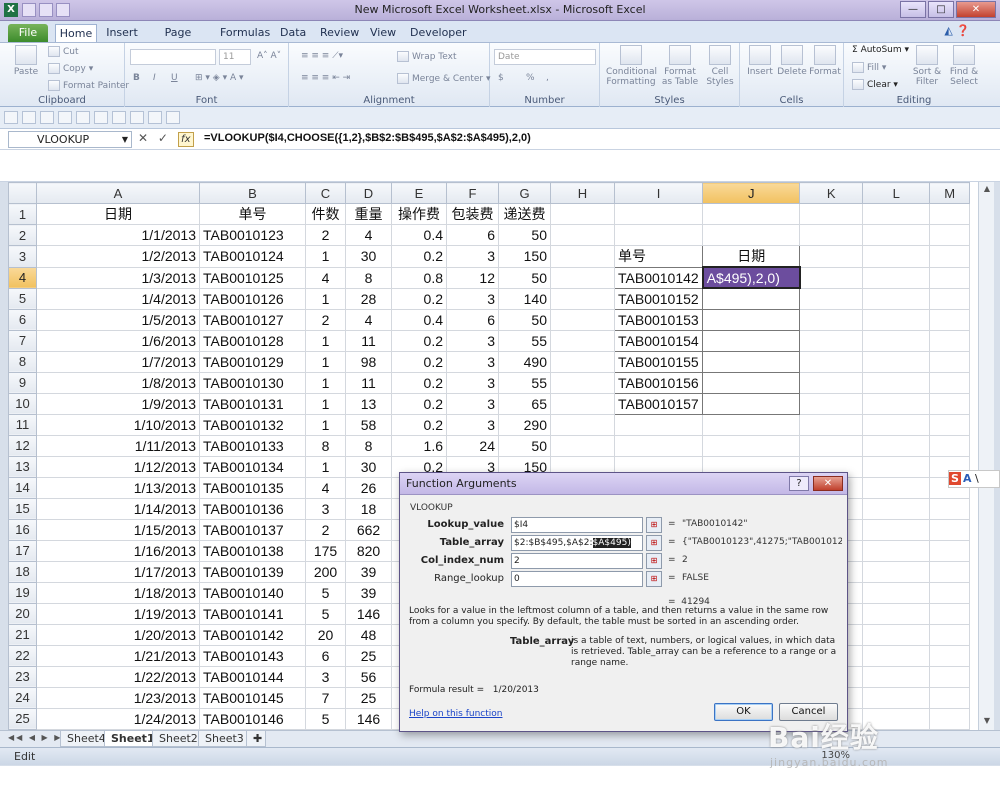 This screenshot has height=802, width=1000. I want to click on cell: 0.2, so click(419, 361).